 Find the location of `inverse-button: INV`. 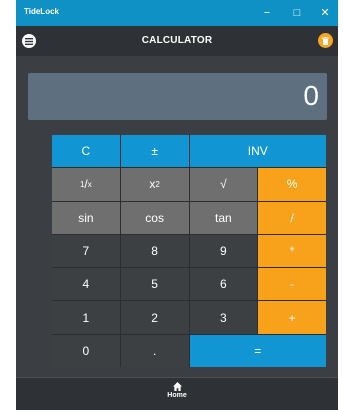

inverse-button: INV is located at coordinates (257, 151).